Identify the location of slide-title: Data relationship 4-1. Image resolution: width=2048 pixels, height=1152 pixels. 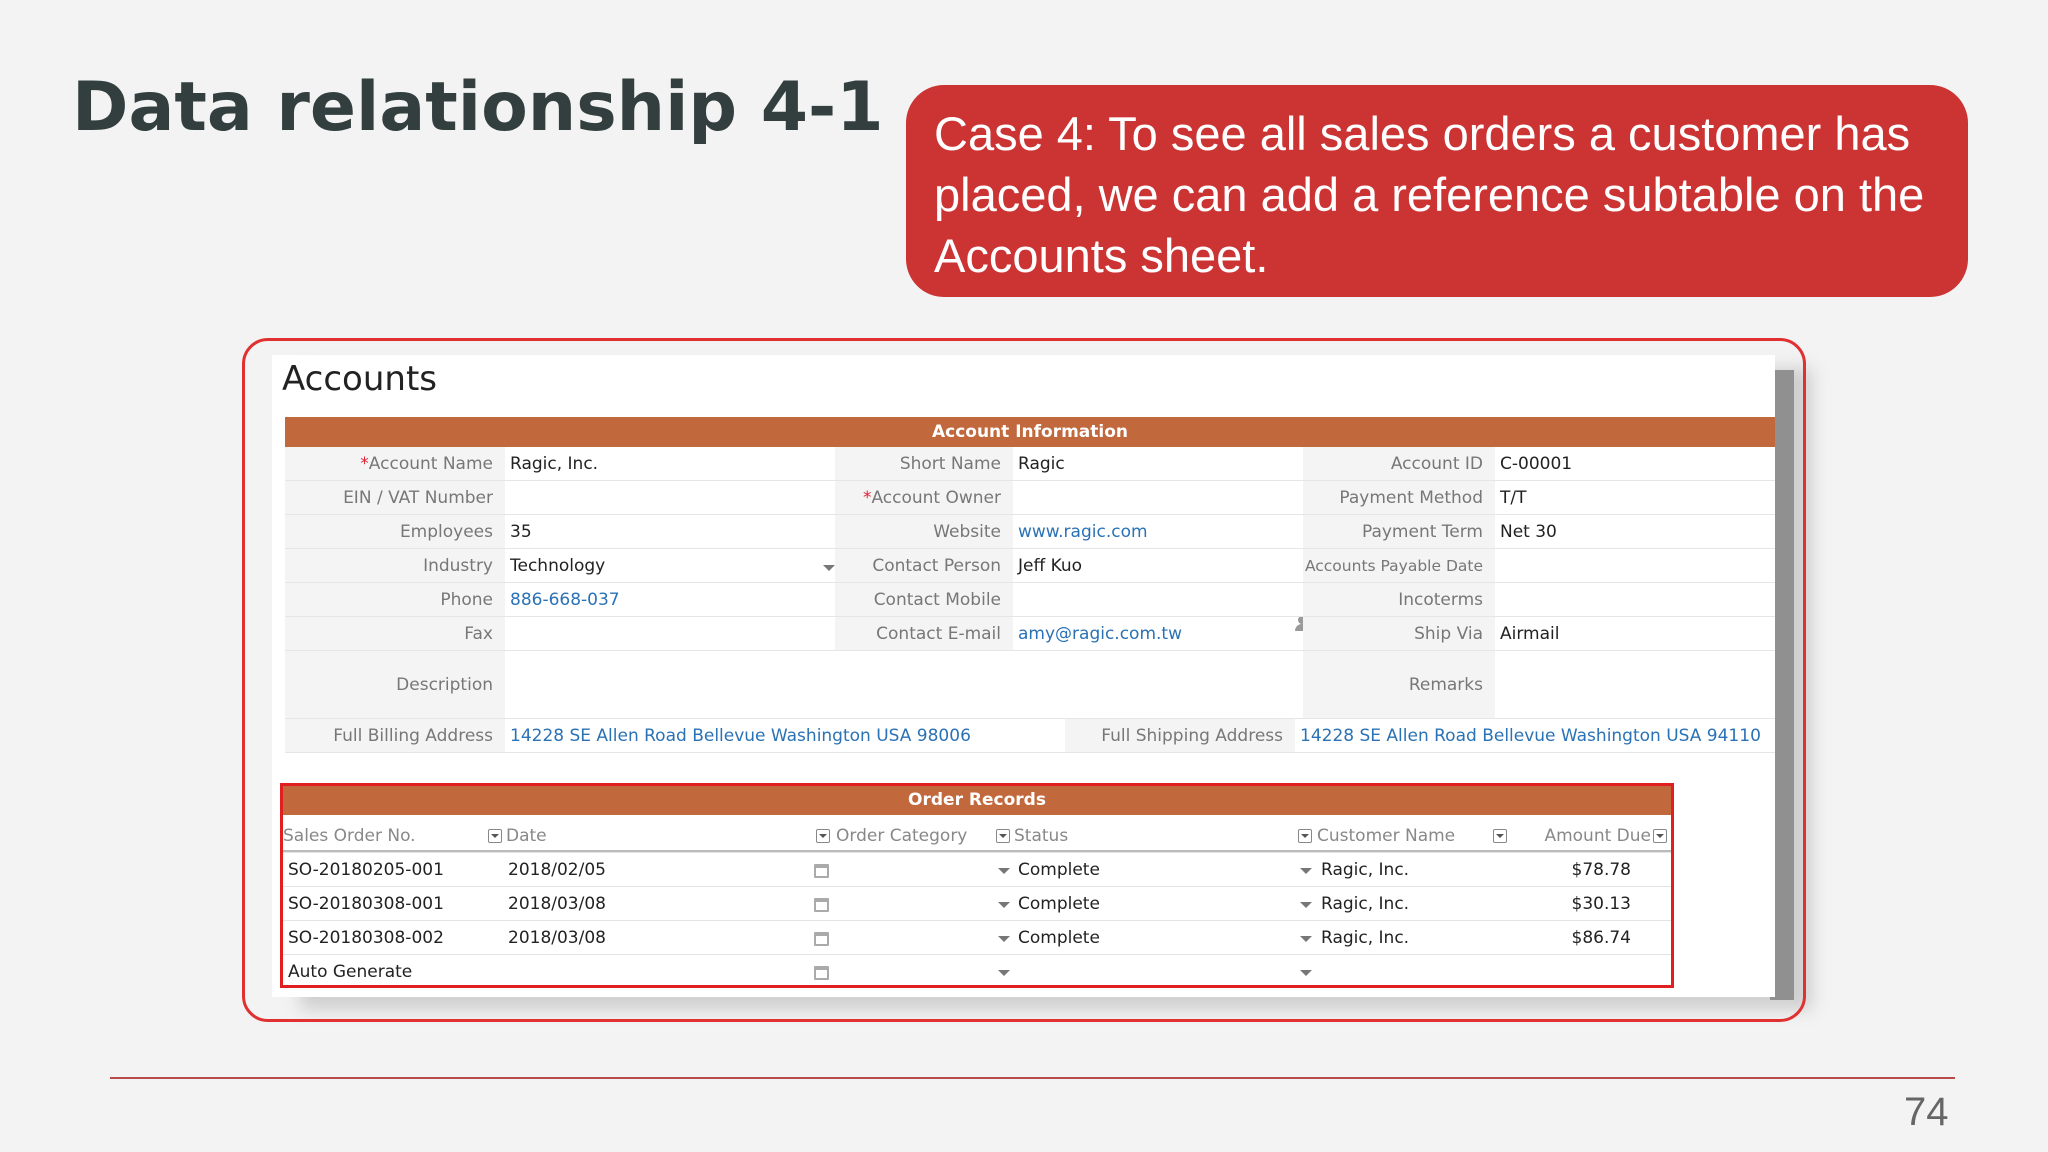
(478, 107).